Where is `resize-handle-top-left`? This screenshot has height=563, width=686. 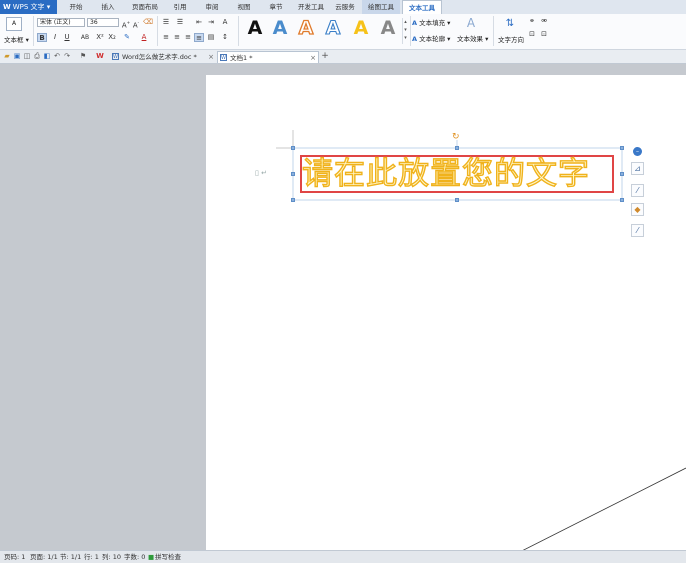 resize-handle-top-left is located at coordinates (293, 148).